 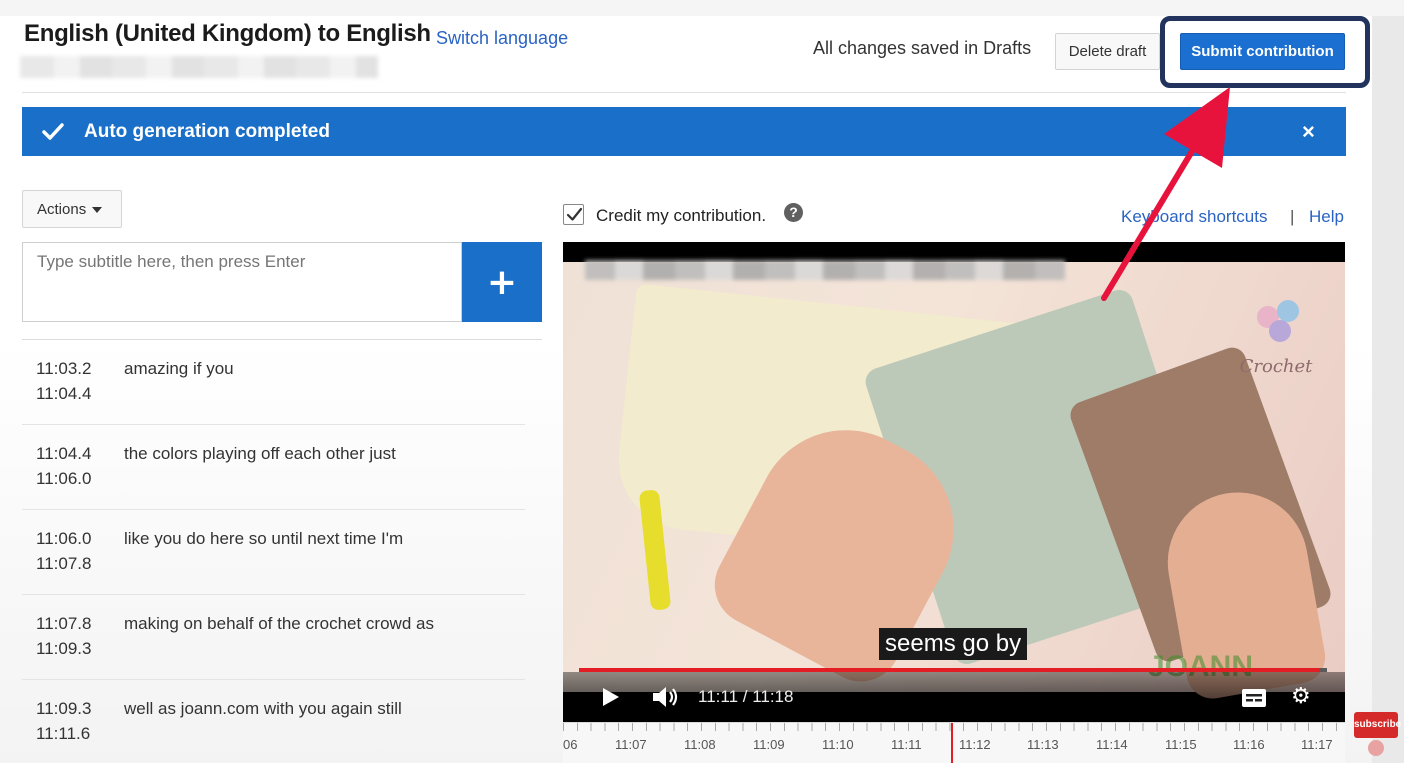 I want to click on timeline-label: 11:14, so click(x=1112, y=744).